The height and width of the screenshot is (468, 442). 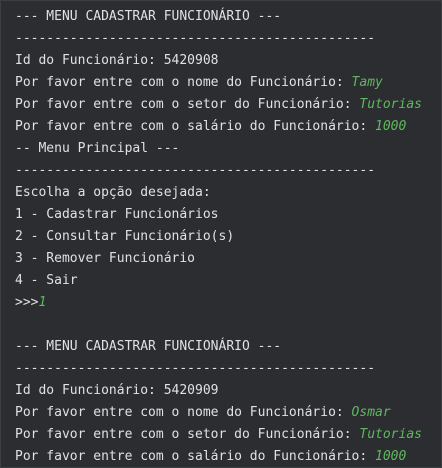 What do you see at coordinates (227, 281) in the screenshot?
I see `console-line: 4 - Sair` at bounding box center [227, 281].